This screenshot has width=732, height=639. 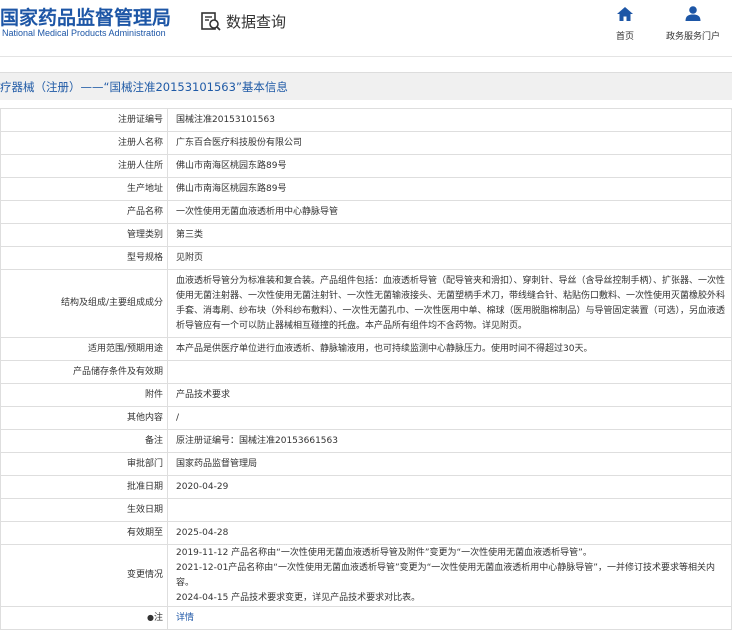 I want to click on header-divider, so click(x=366, y=56).